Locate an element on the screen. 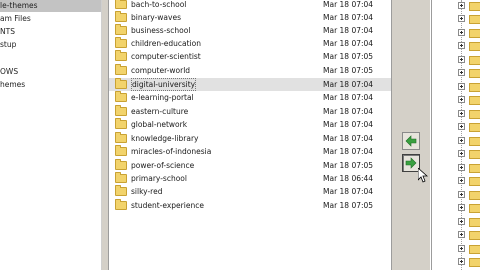  right-folder-tree is located at coordinates (455, 135).